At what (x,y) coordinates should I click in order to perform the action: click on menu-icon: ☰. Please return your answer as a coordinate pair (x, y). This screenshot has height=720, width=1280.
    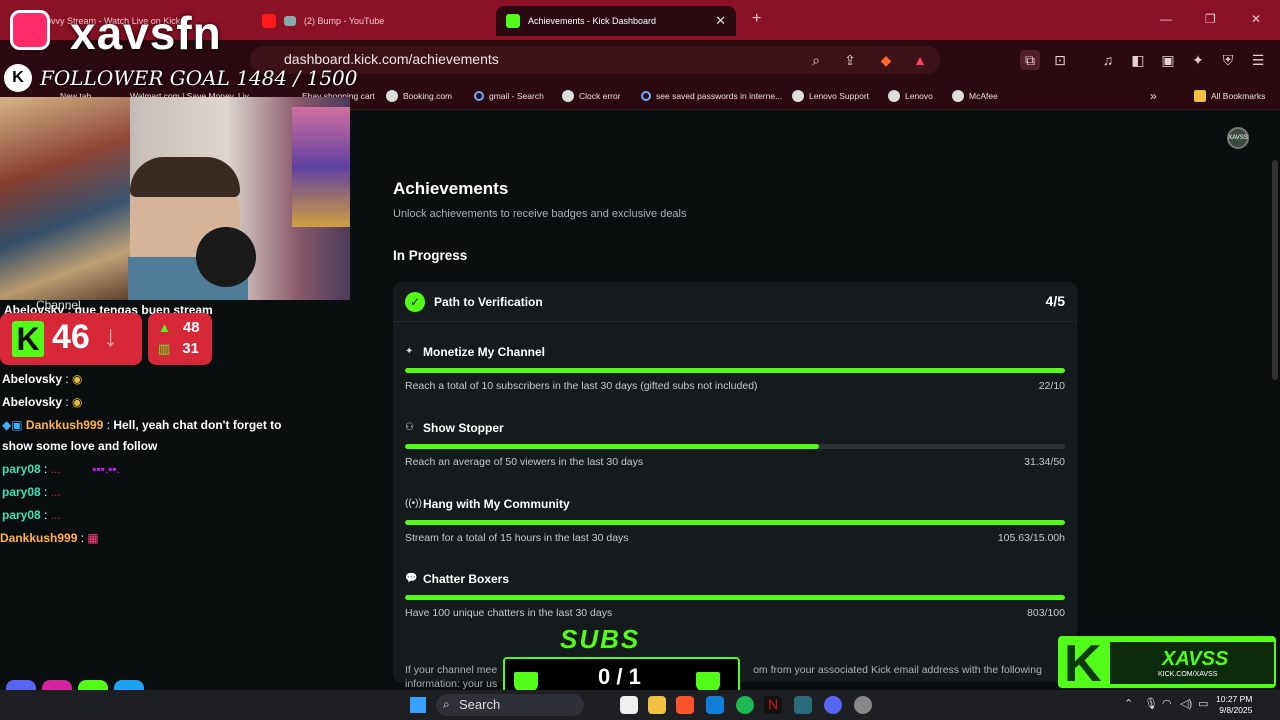
    Looking at the image, I should click on (1258, 60).